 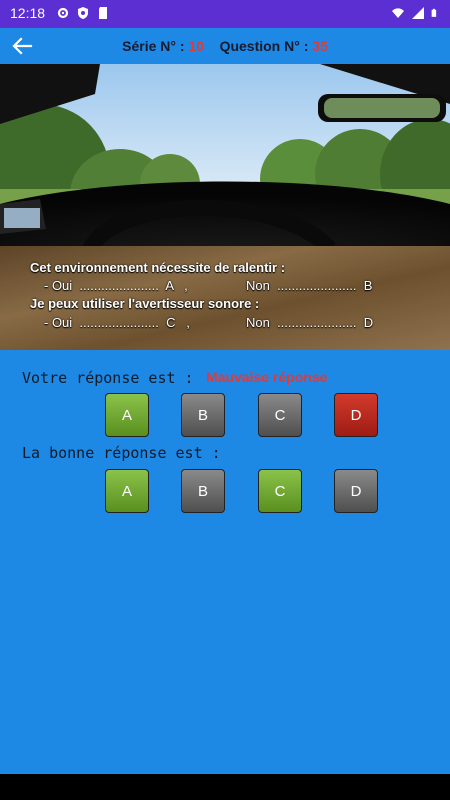 What do you see at coordinates (83, 13) in the screenshot?
I see `shield-icon` at bounding box center [83, 13].